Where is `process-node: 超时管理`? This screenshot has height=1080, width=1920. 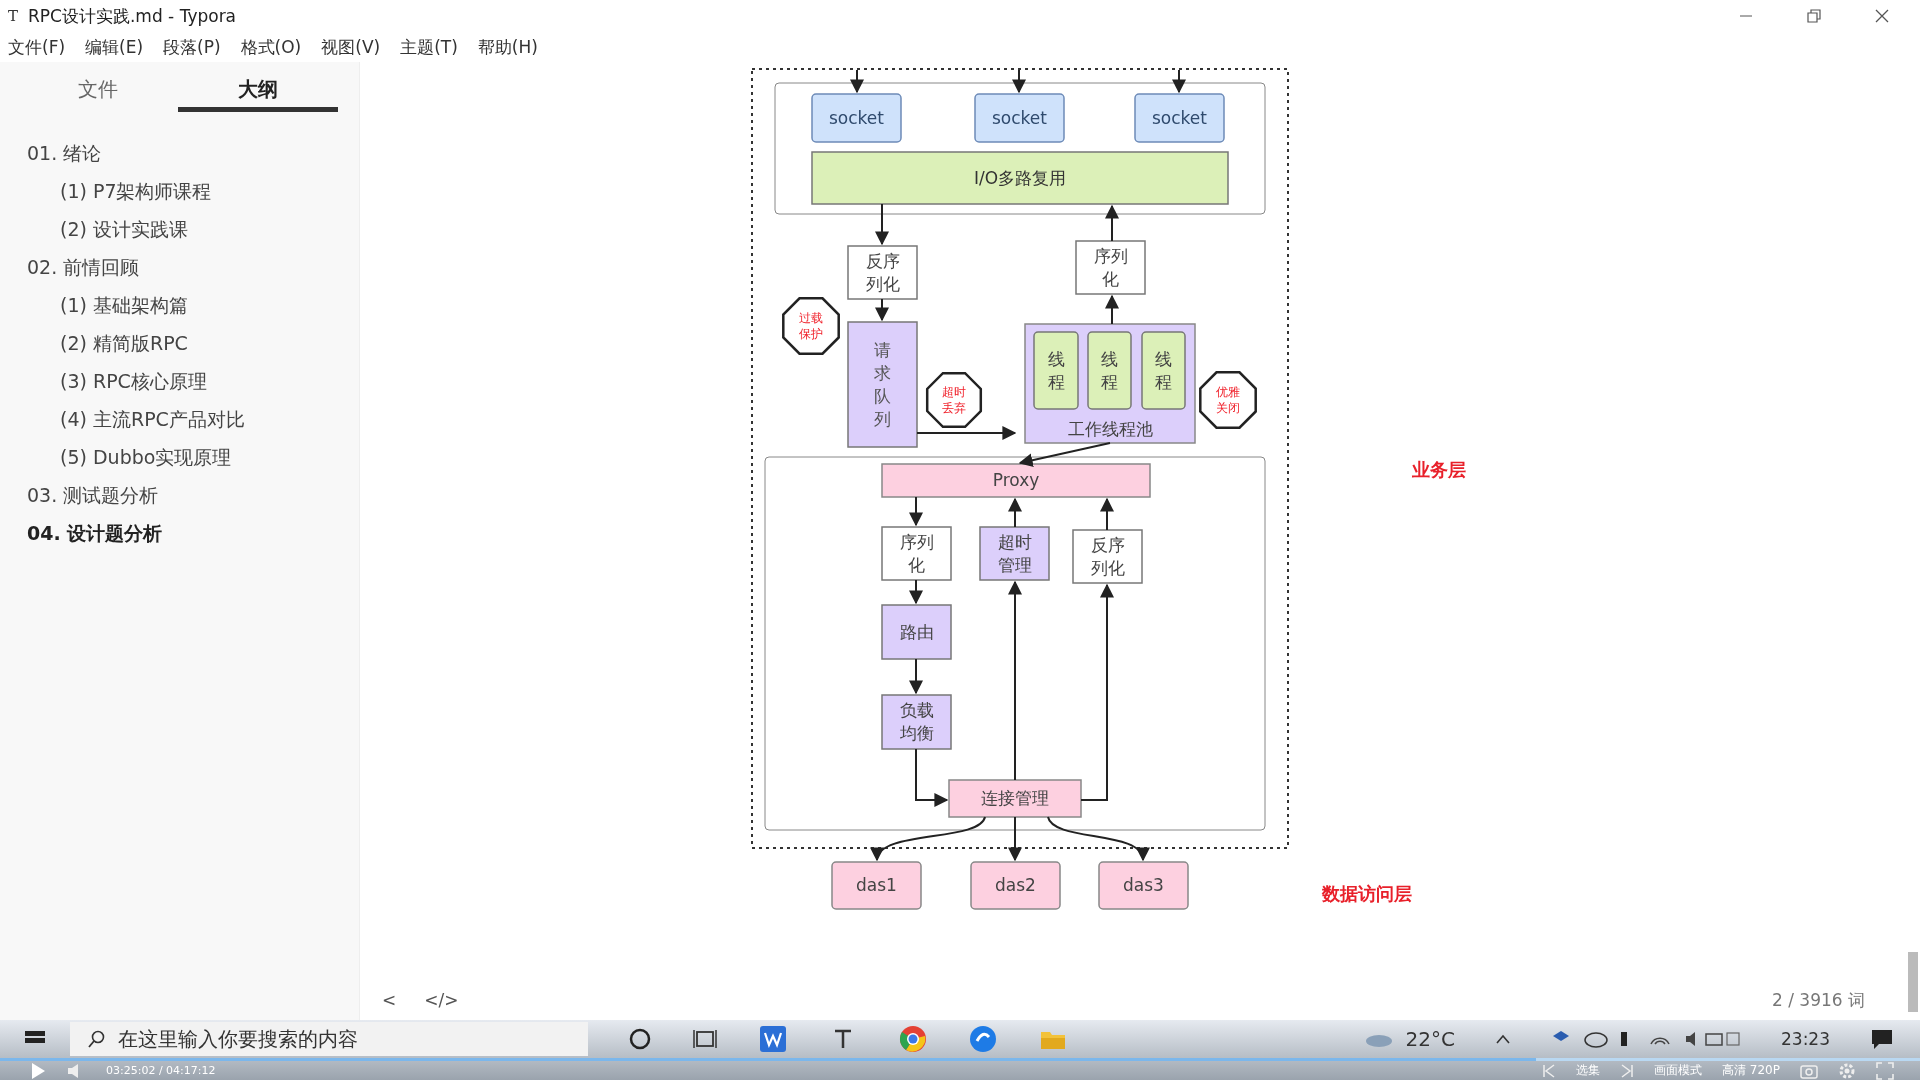
process-node: 超时管理 is located at coordinates (1014, 553).